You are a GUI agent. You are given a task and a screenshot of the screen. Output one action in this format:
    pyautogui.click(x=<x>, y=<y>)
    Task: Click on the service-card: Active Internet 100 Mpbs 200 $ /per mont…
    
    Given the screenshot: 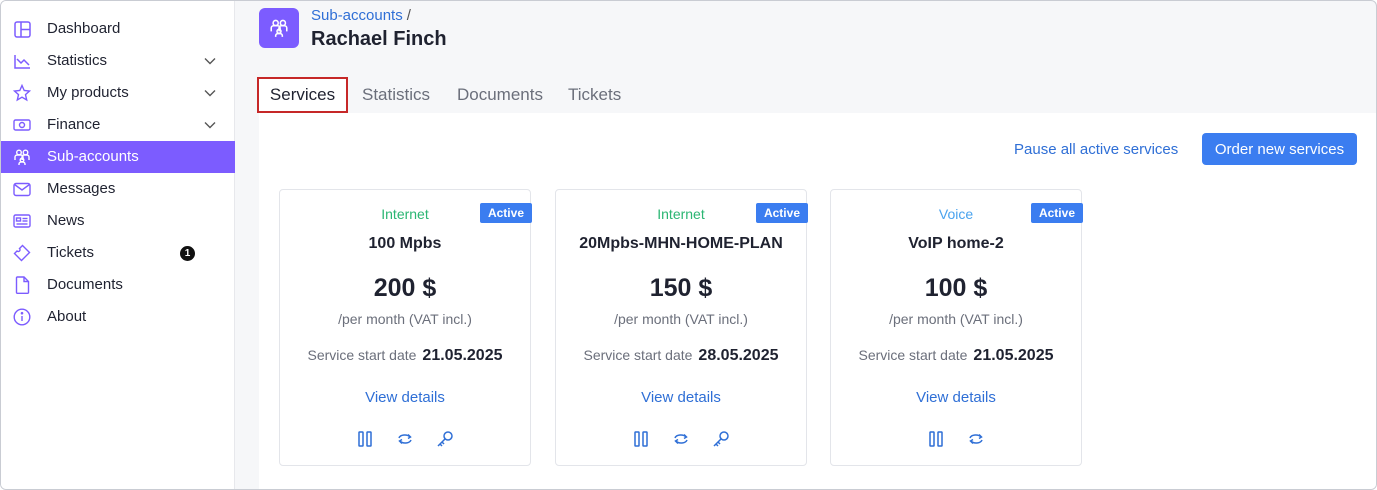 What is the action you would take?
    pyautogui.click(x=405, y=327)
    